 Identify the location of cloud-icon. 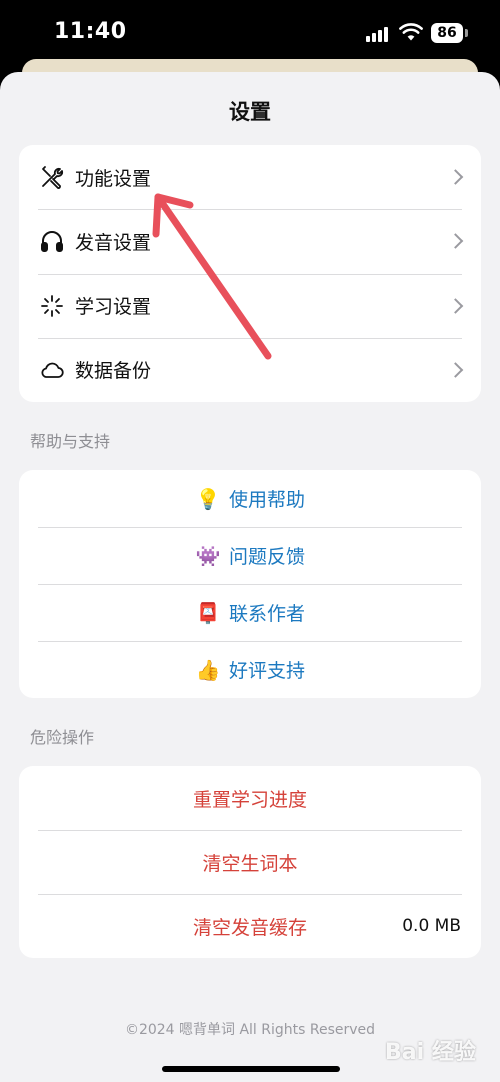
(52, 370).